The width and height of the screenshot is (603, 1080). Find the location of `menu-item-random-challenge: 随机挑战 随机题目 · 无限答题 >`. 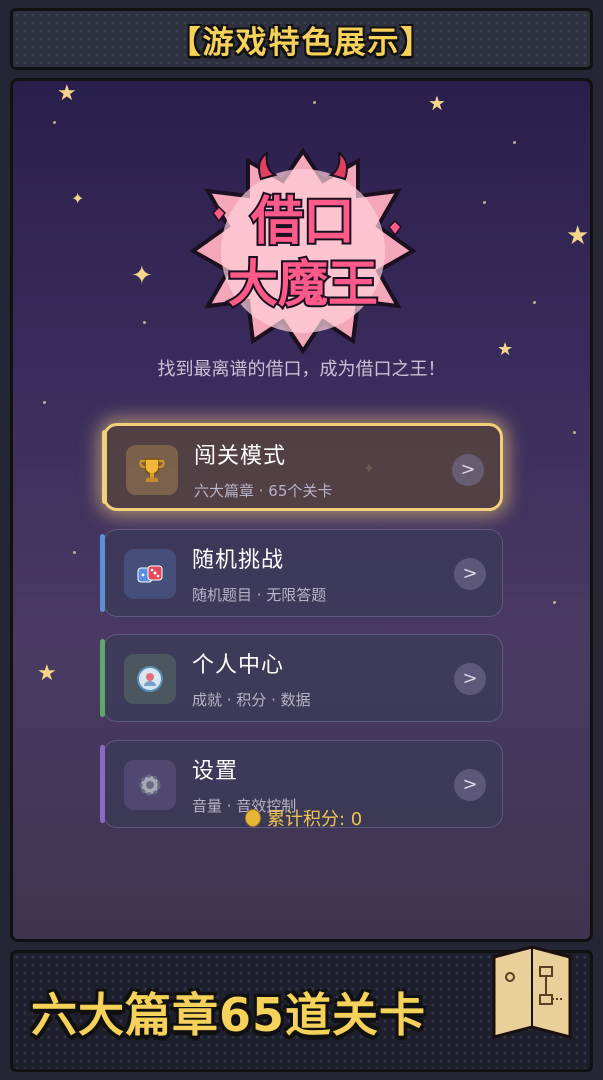

menu-item-random-challenge: 随机挑战 随机题目 · 无限答题 > is located at coordinates (301, 573).